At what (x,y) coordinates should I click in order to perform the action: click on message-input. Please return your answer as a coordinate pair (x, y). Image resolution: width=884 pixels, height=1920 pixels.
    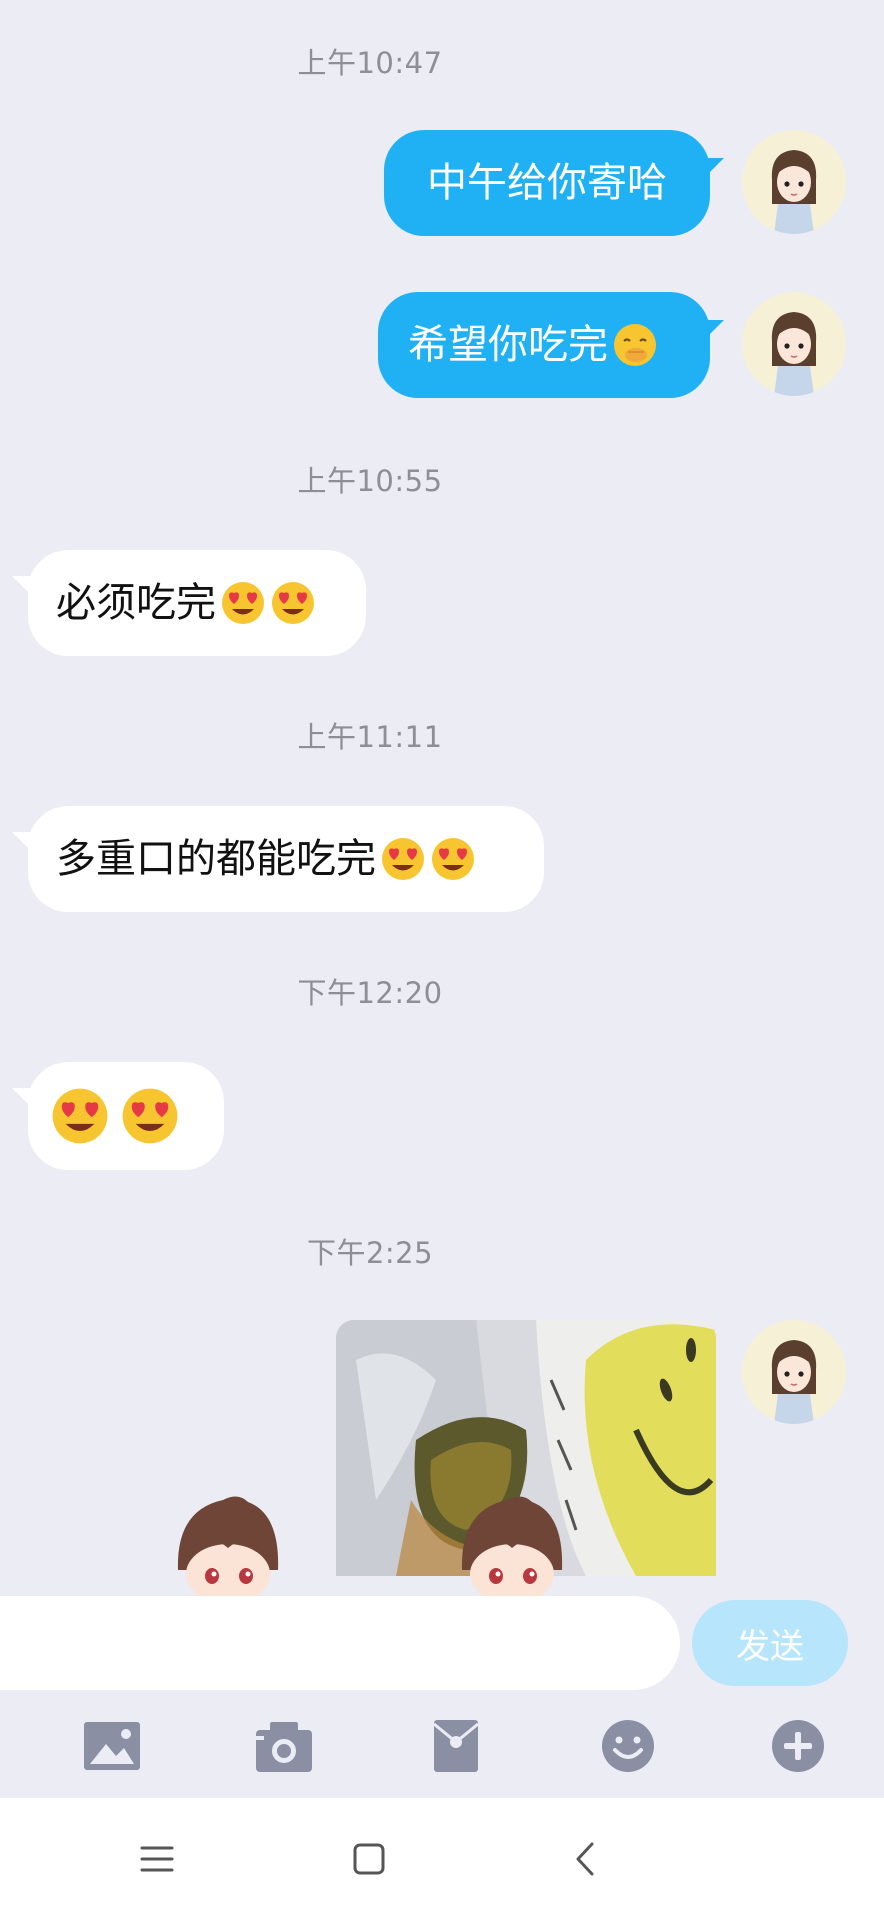
    Looking at the image, I should click on (340, 1643).